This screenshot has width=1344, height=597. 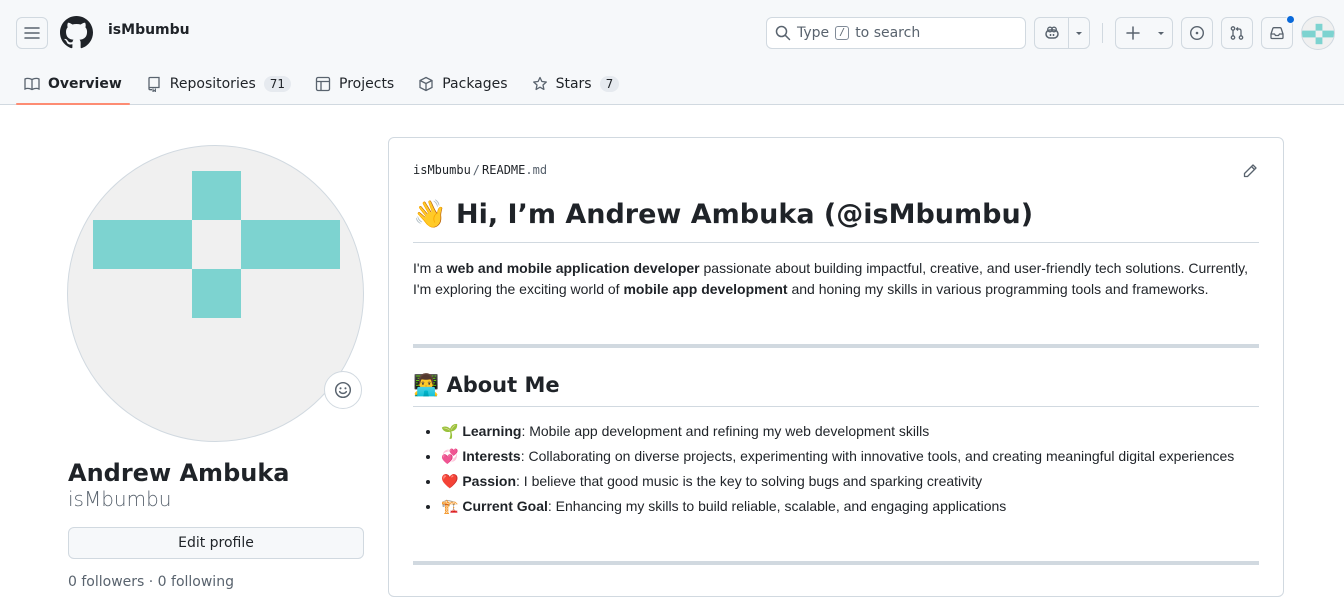 I want to click on package-icon, so click(x=426, y=84).